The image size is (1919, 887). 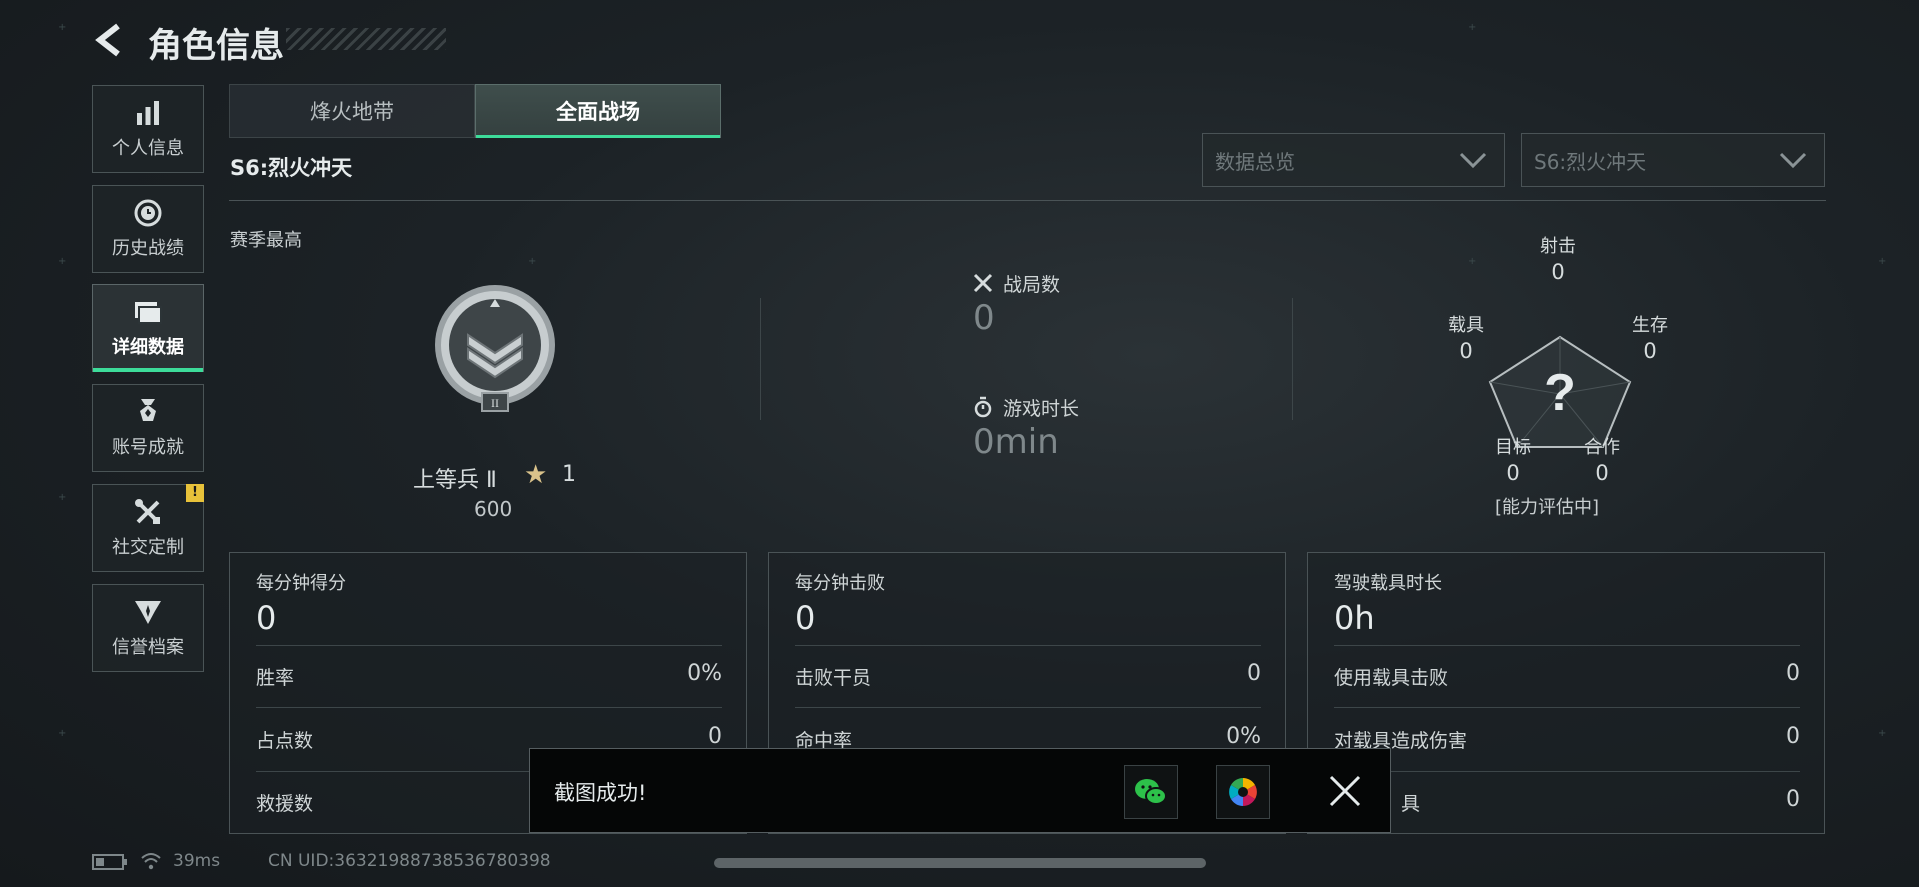 I want to click on tab-firezone: 烽火地带, so click(x=352, y=111).